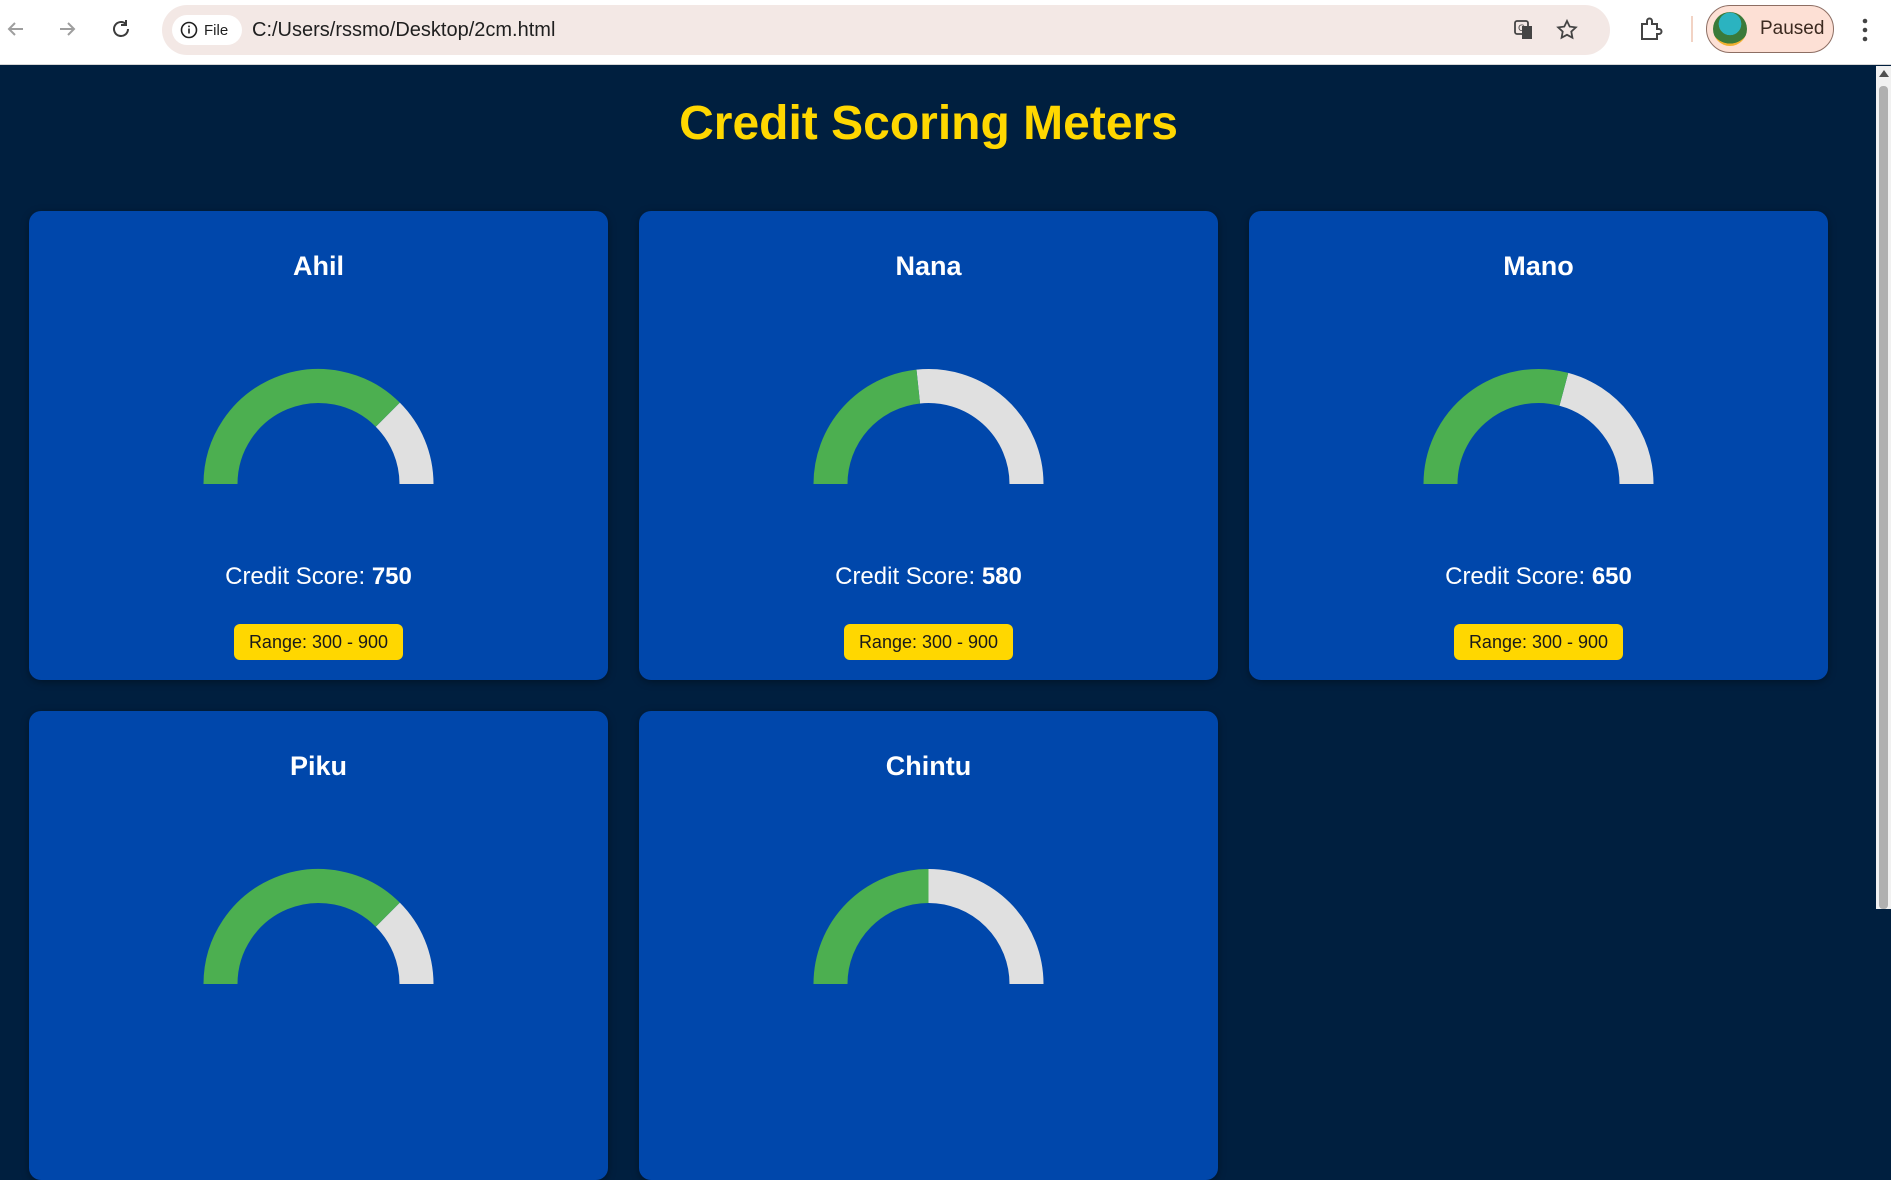 This screenshot has width=1891, height=1180. I want to click on extensions-button, so click(1651, 29).